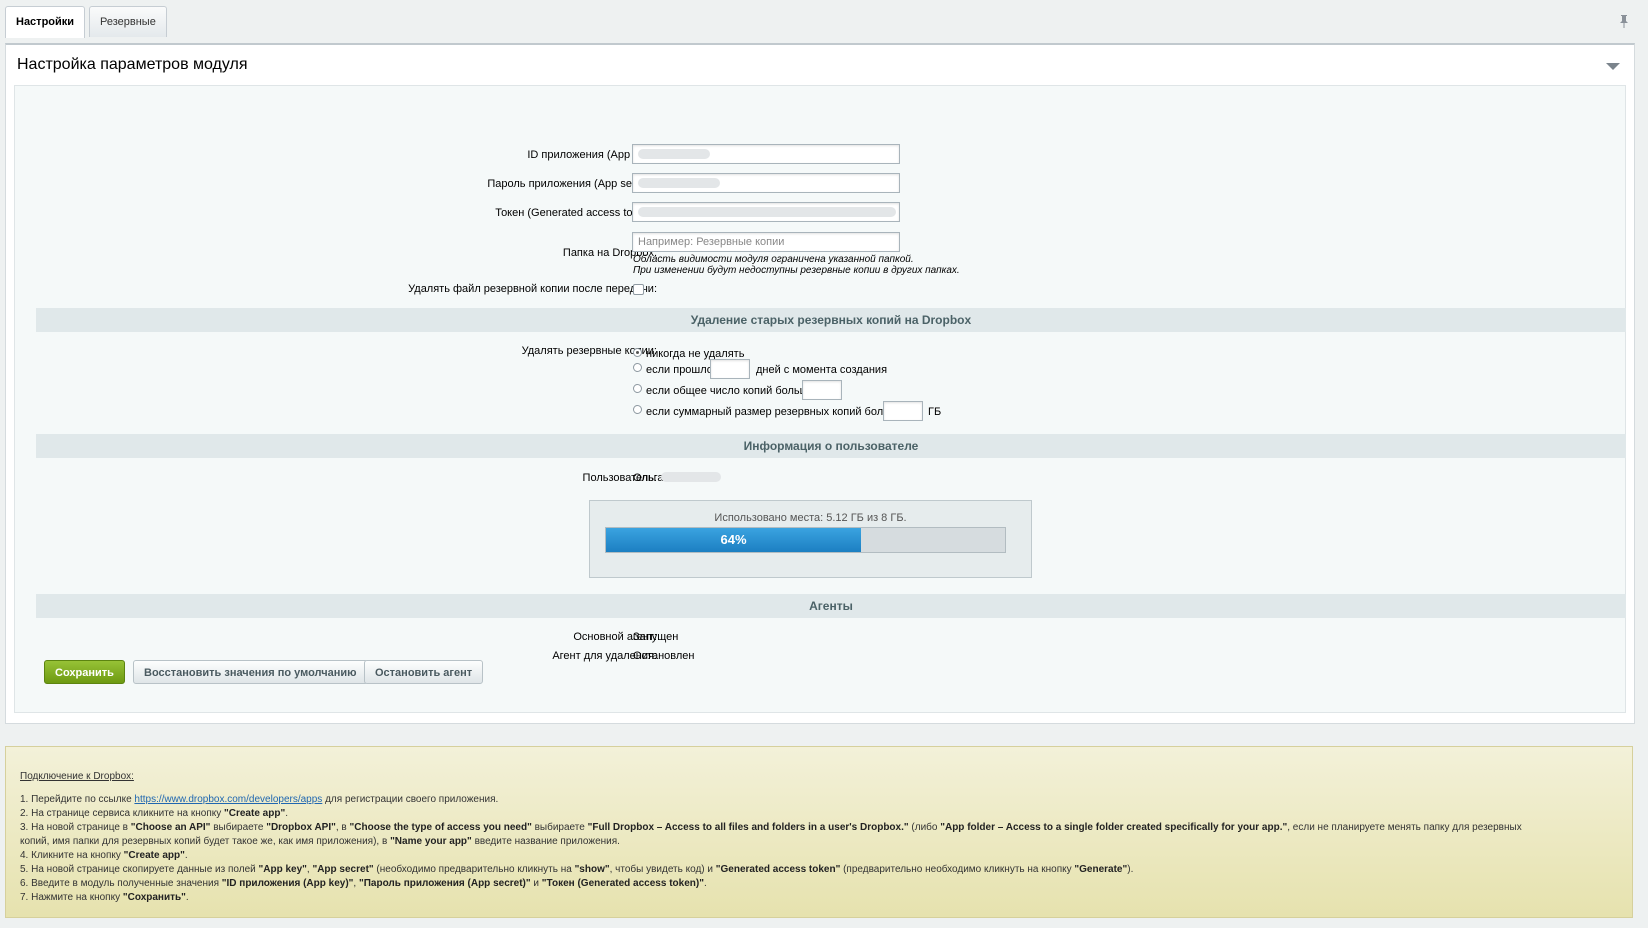  Describe the element at coordinates (730, 369) in the screenshot. I see `days-input` at that location.